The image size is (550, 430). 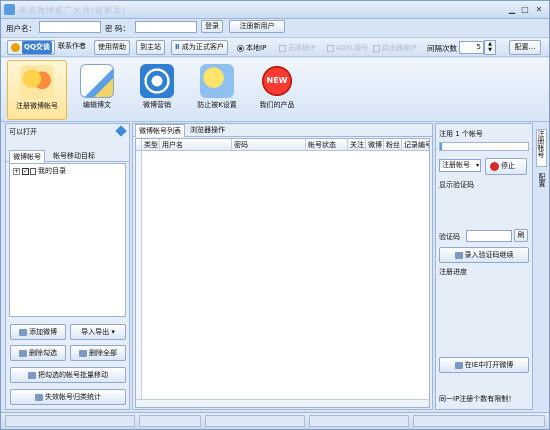 What do you see at coordinates (112, 47) in the screenshot?
I see `help-button: 使用帮助` at bounding box center [112, 47].